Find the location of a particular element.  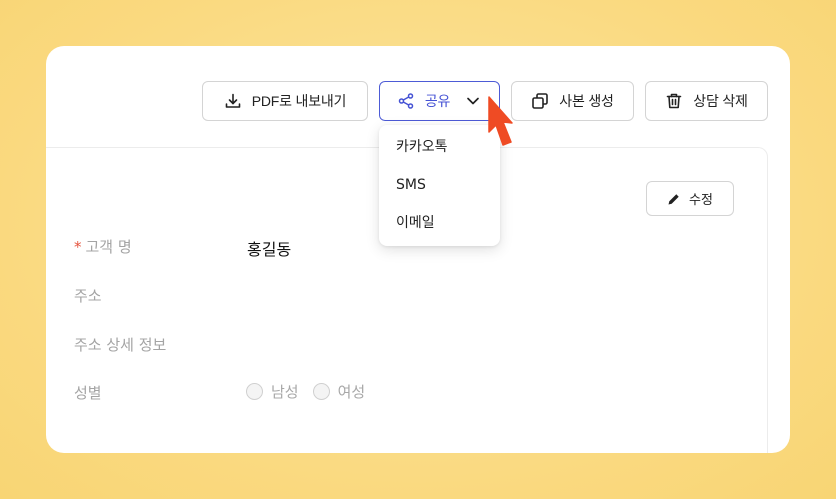

share-menu-item-email: 이메일 is located at coordinates (439, 232).